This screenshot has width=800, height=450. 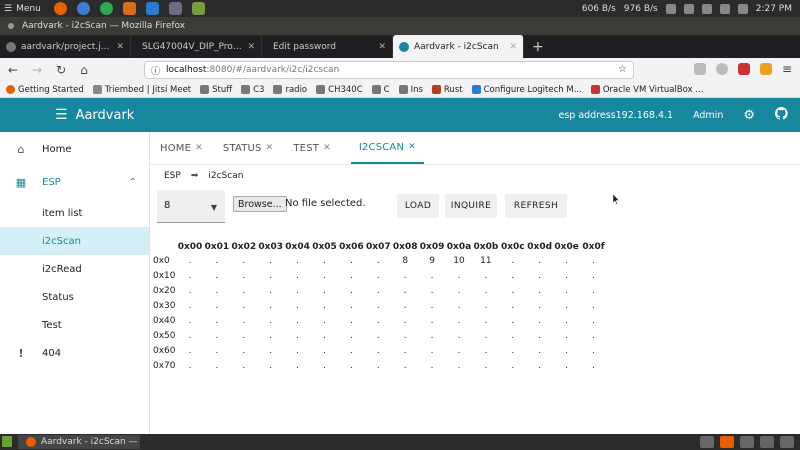 What do you see at coordinates (45, 90) in the screenshot?
I see `bookmark-item: Getting Started` at bounding box center [45, 90].